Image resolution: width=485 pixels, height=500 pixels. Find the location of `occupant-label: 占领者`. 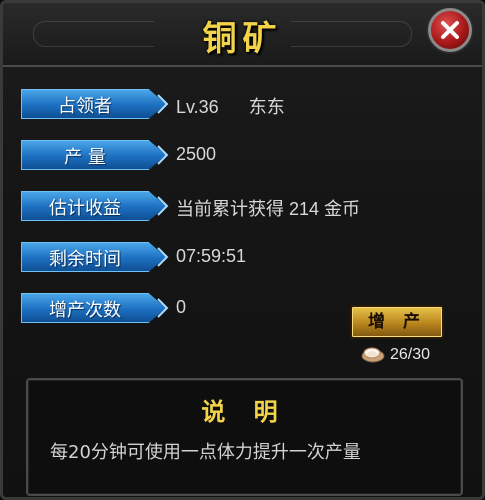

occupant-label: 占领者 is located at coordinates (85, 106).